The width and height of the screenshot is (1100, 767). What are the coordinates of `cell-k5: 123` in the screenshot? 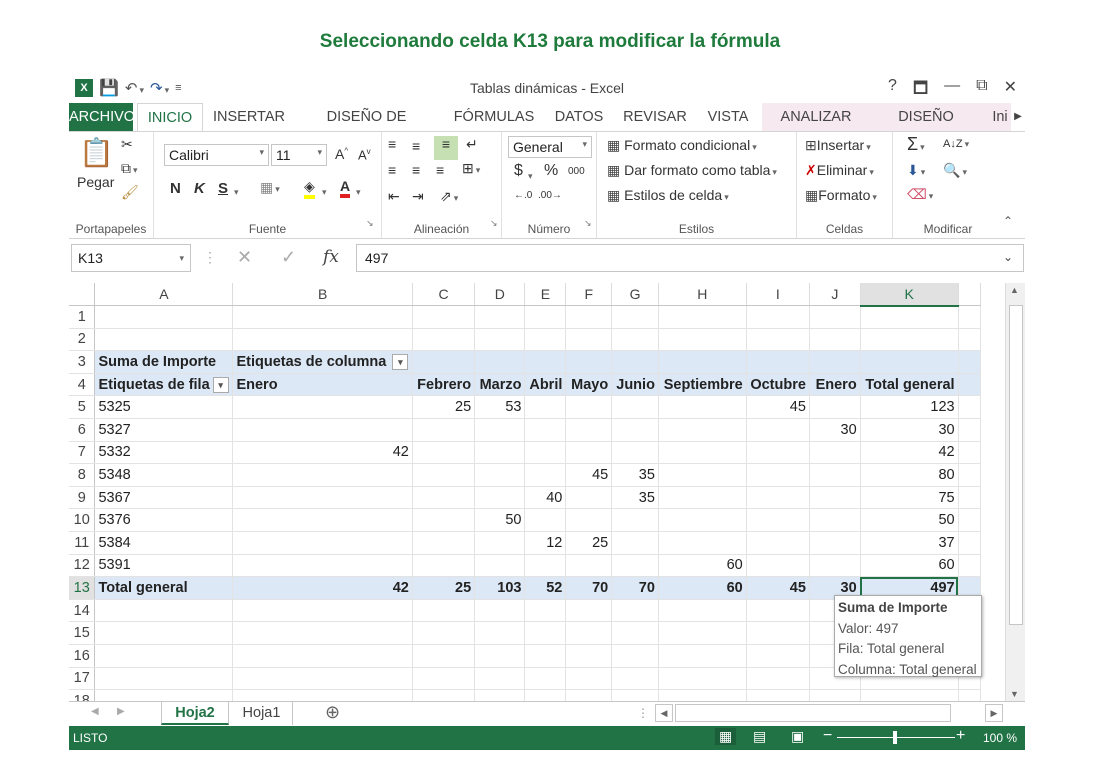 It's located at (909, 407).